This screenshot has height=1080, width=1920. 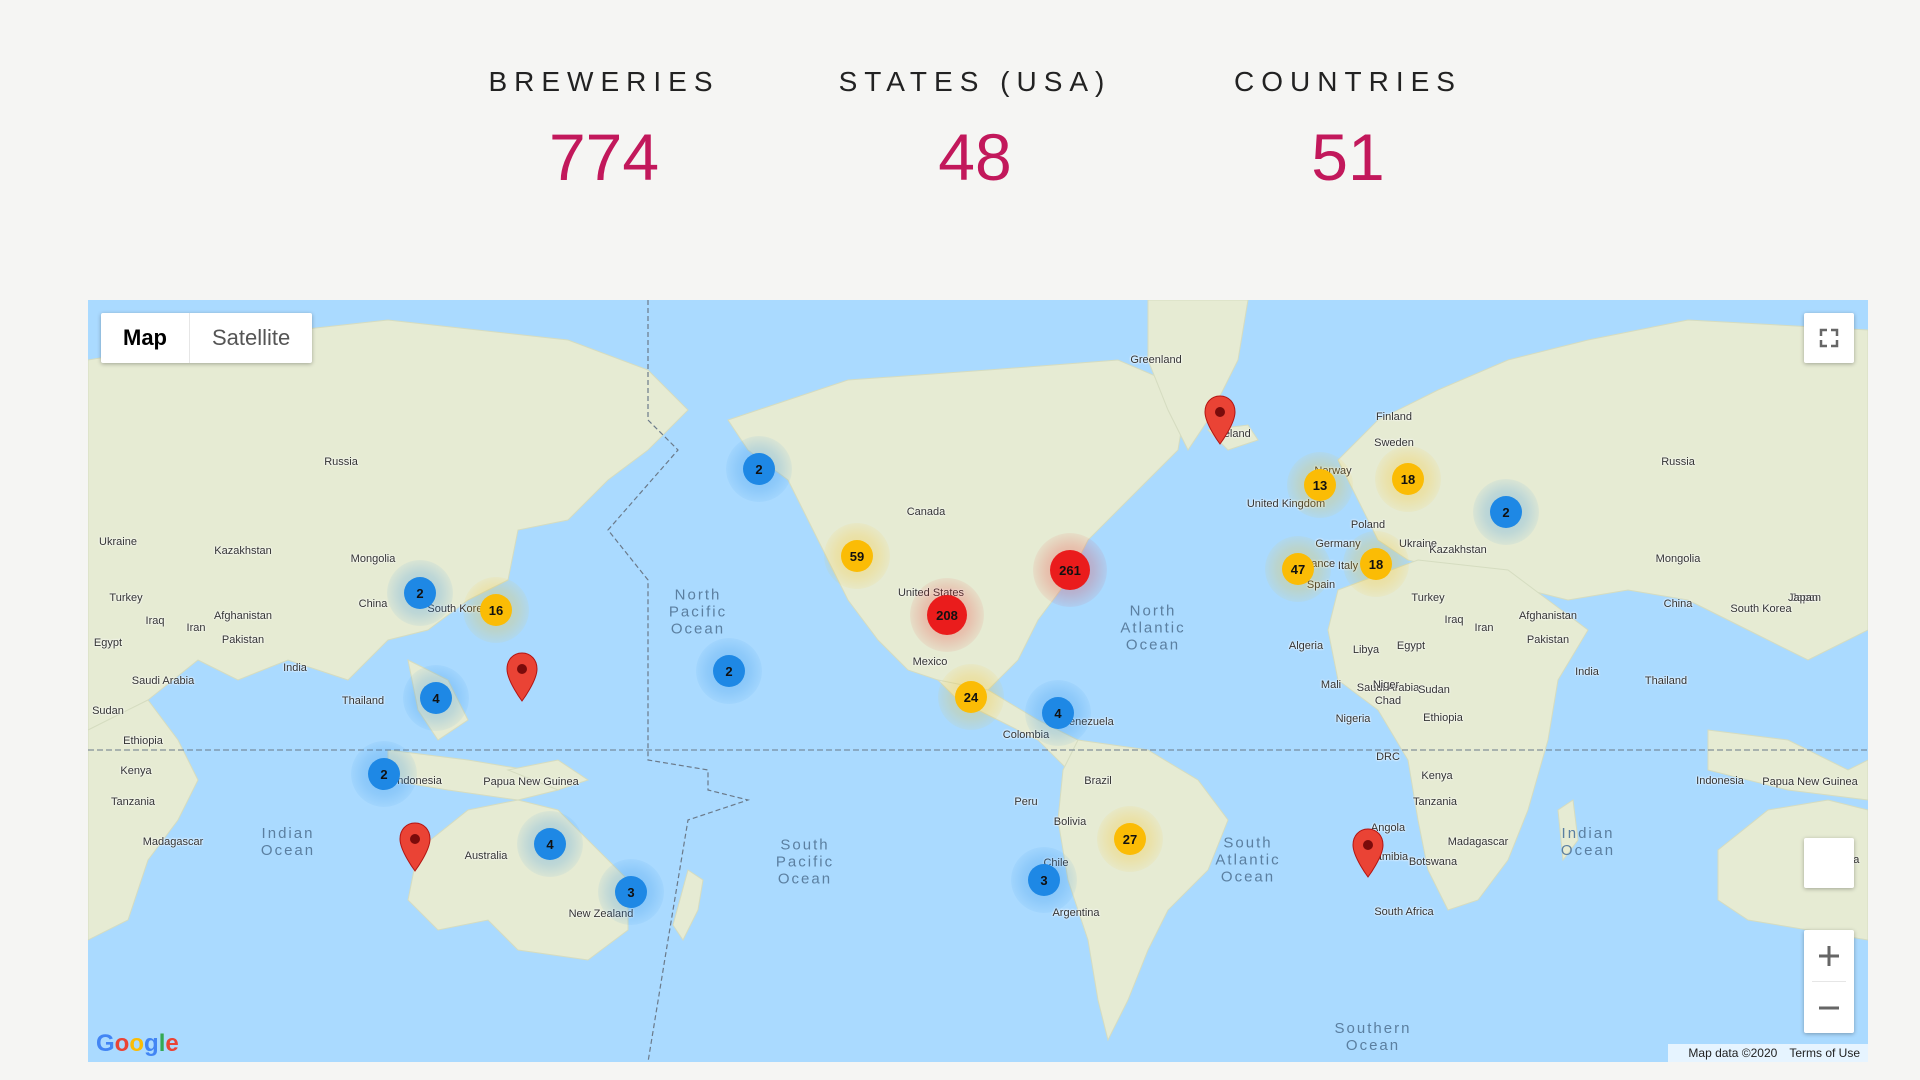 I want to click on google-logo: Google, so click(x=137, y=1044).